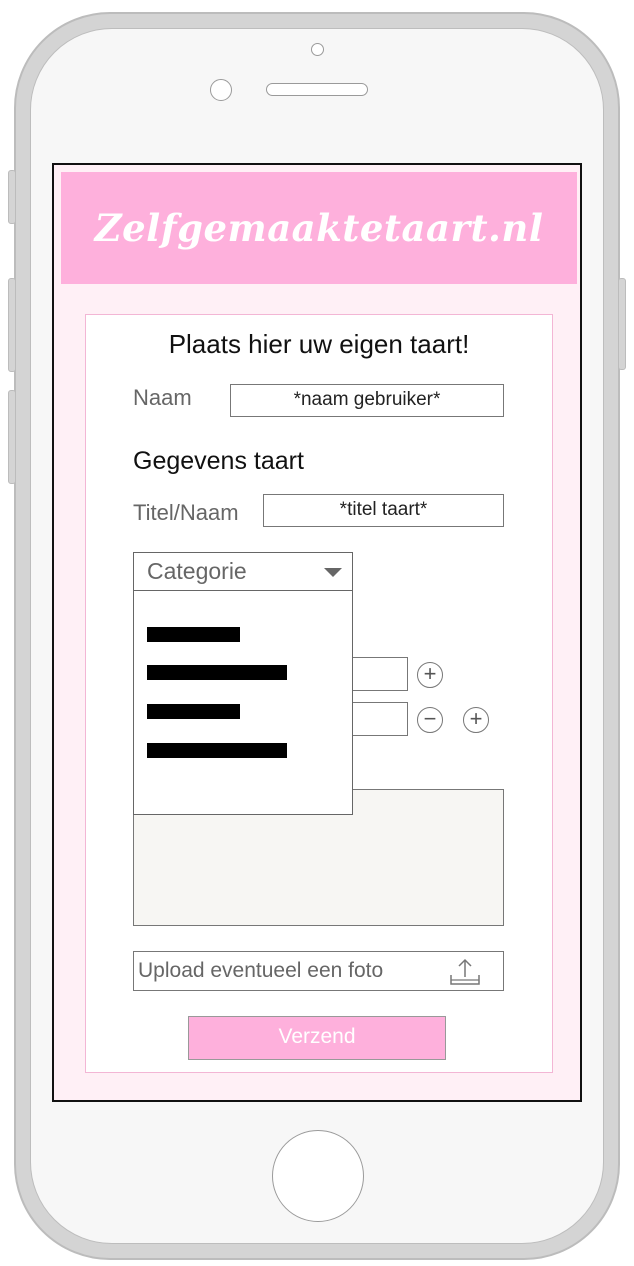  What do you see at coordinates (261, 970) in the screenshot?
I see `upload-label: Upload eventueel een foto` at bounding box center [261, 970].